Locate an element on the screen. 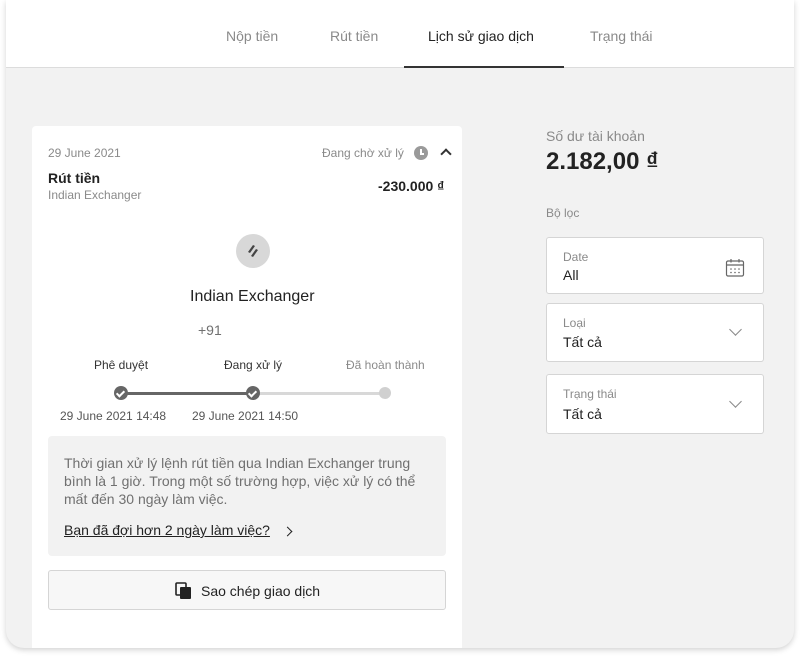 Image resolution: width=800 pixels, height=656 pixels. status-filter: Trạng thái Tất cả is located at coordinates (655, 404).